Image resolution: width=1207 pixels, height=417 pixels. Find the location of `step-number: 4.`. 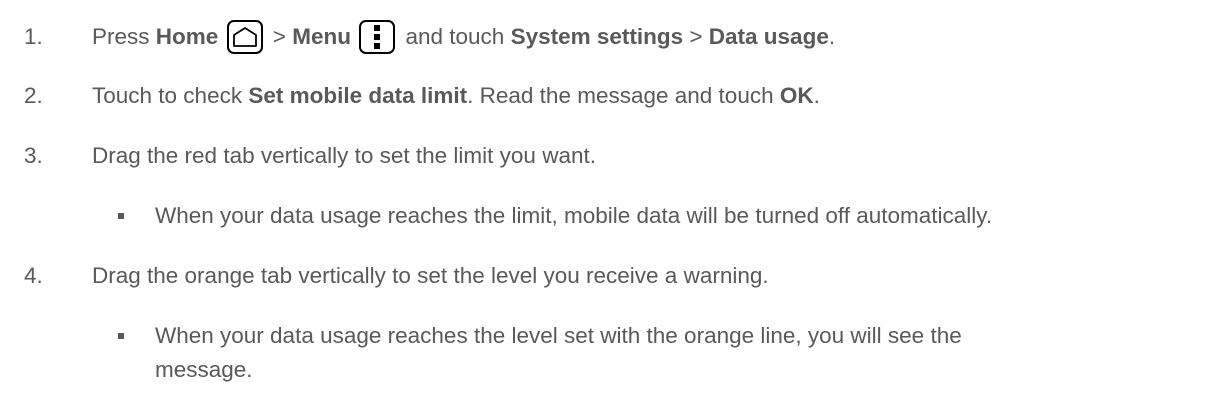

step-number: 4. is located at coordinates (33, 275).